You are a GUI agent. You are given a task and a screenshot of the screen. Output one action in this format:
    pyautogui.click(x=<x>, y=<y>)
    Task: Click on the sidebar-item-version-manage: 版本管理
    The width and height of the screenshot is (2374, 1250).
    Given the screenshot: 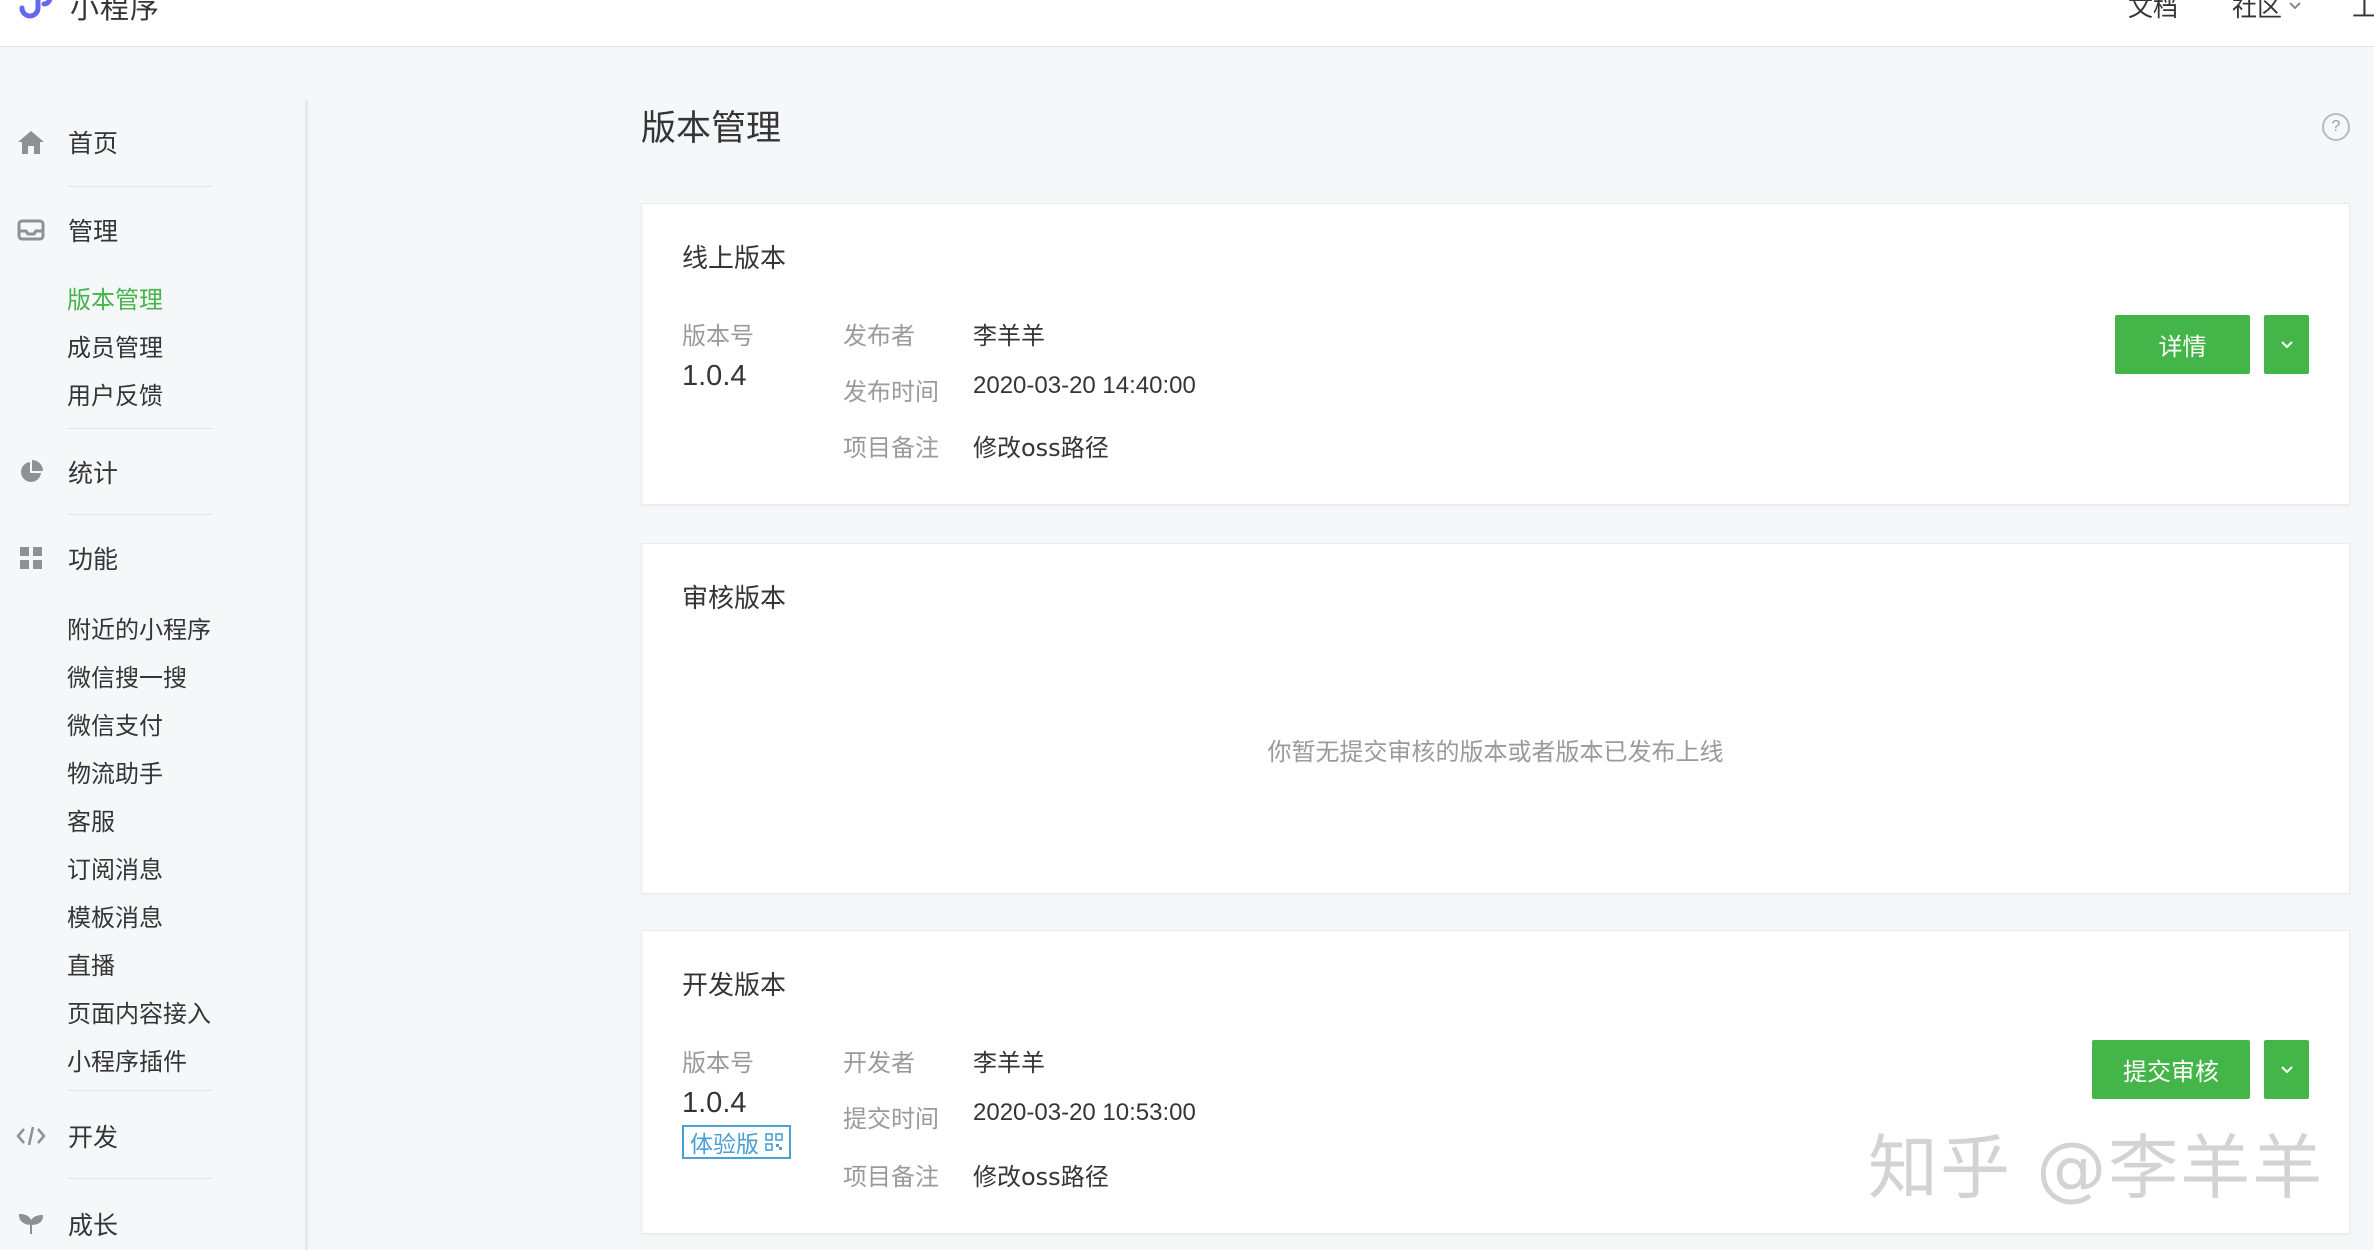 What is the action you would take?
    pyautogui.click(x=115, y=297)
    